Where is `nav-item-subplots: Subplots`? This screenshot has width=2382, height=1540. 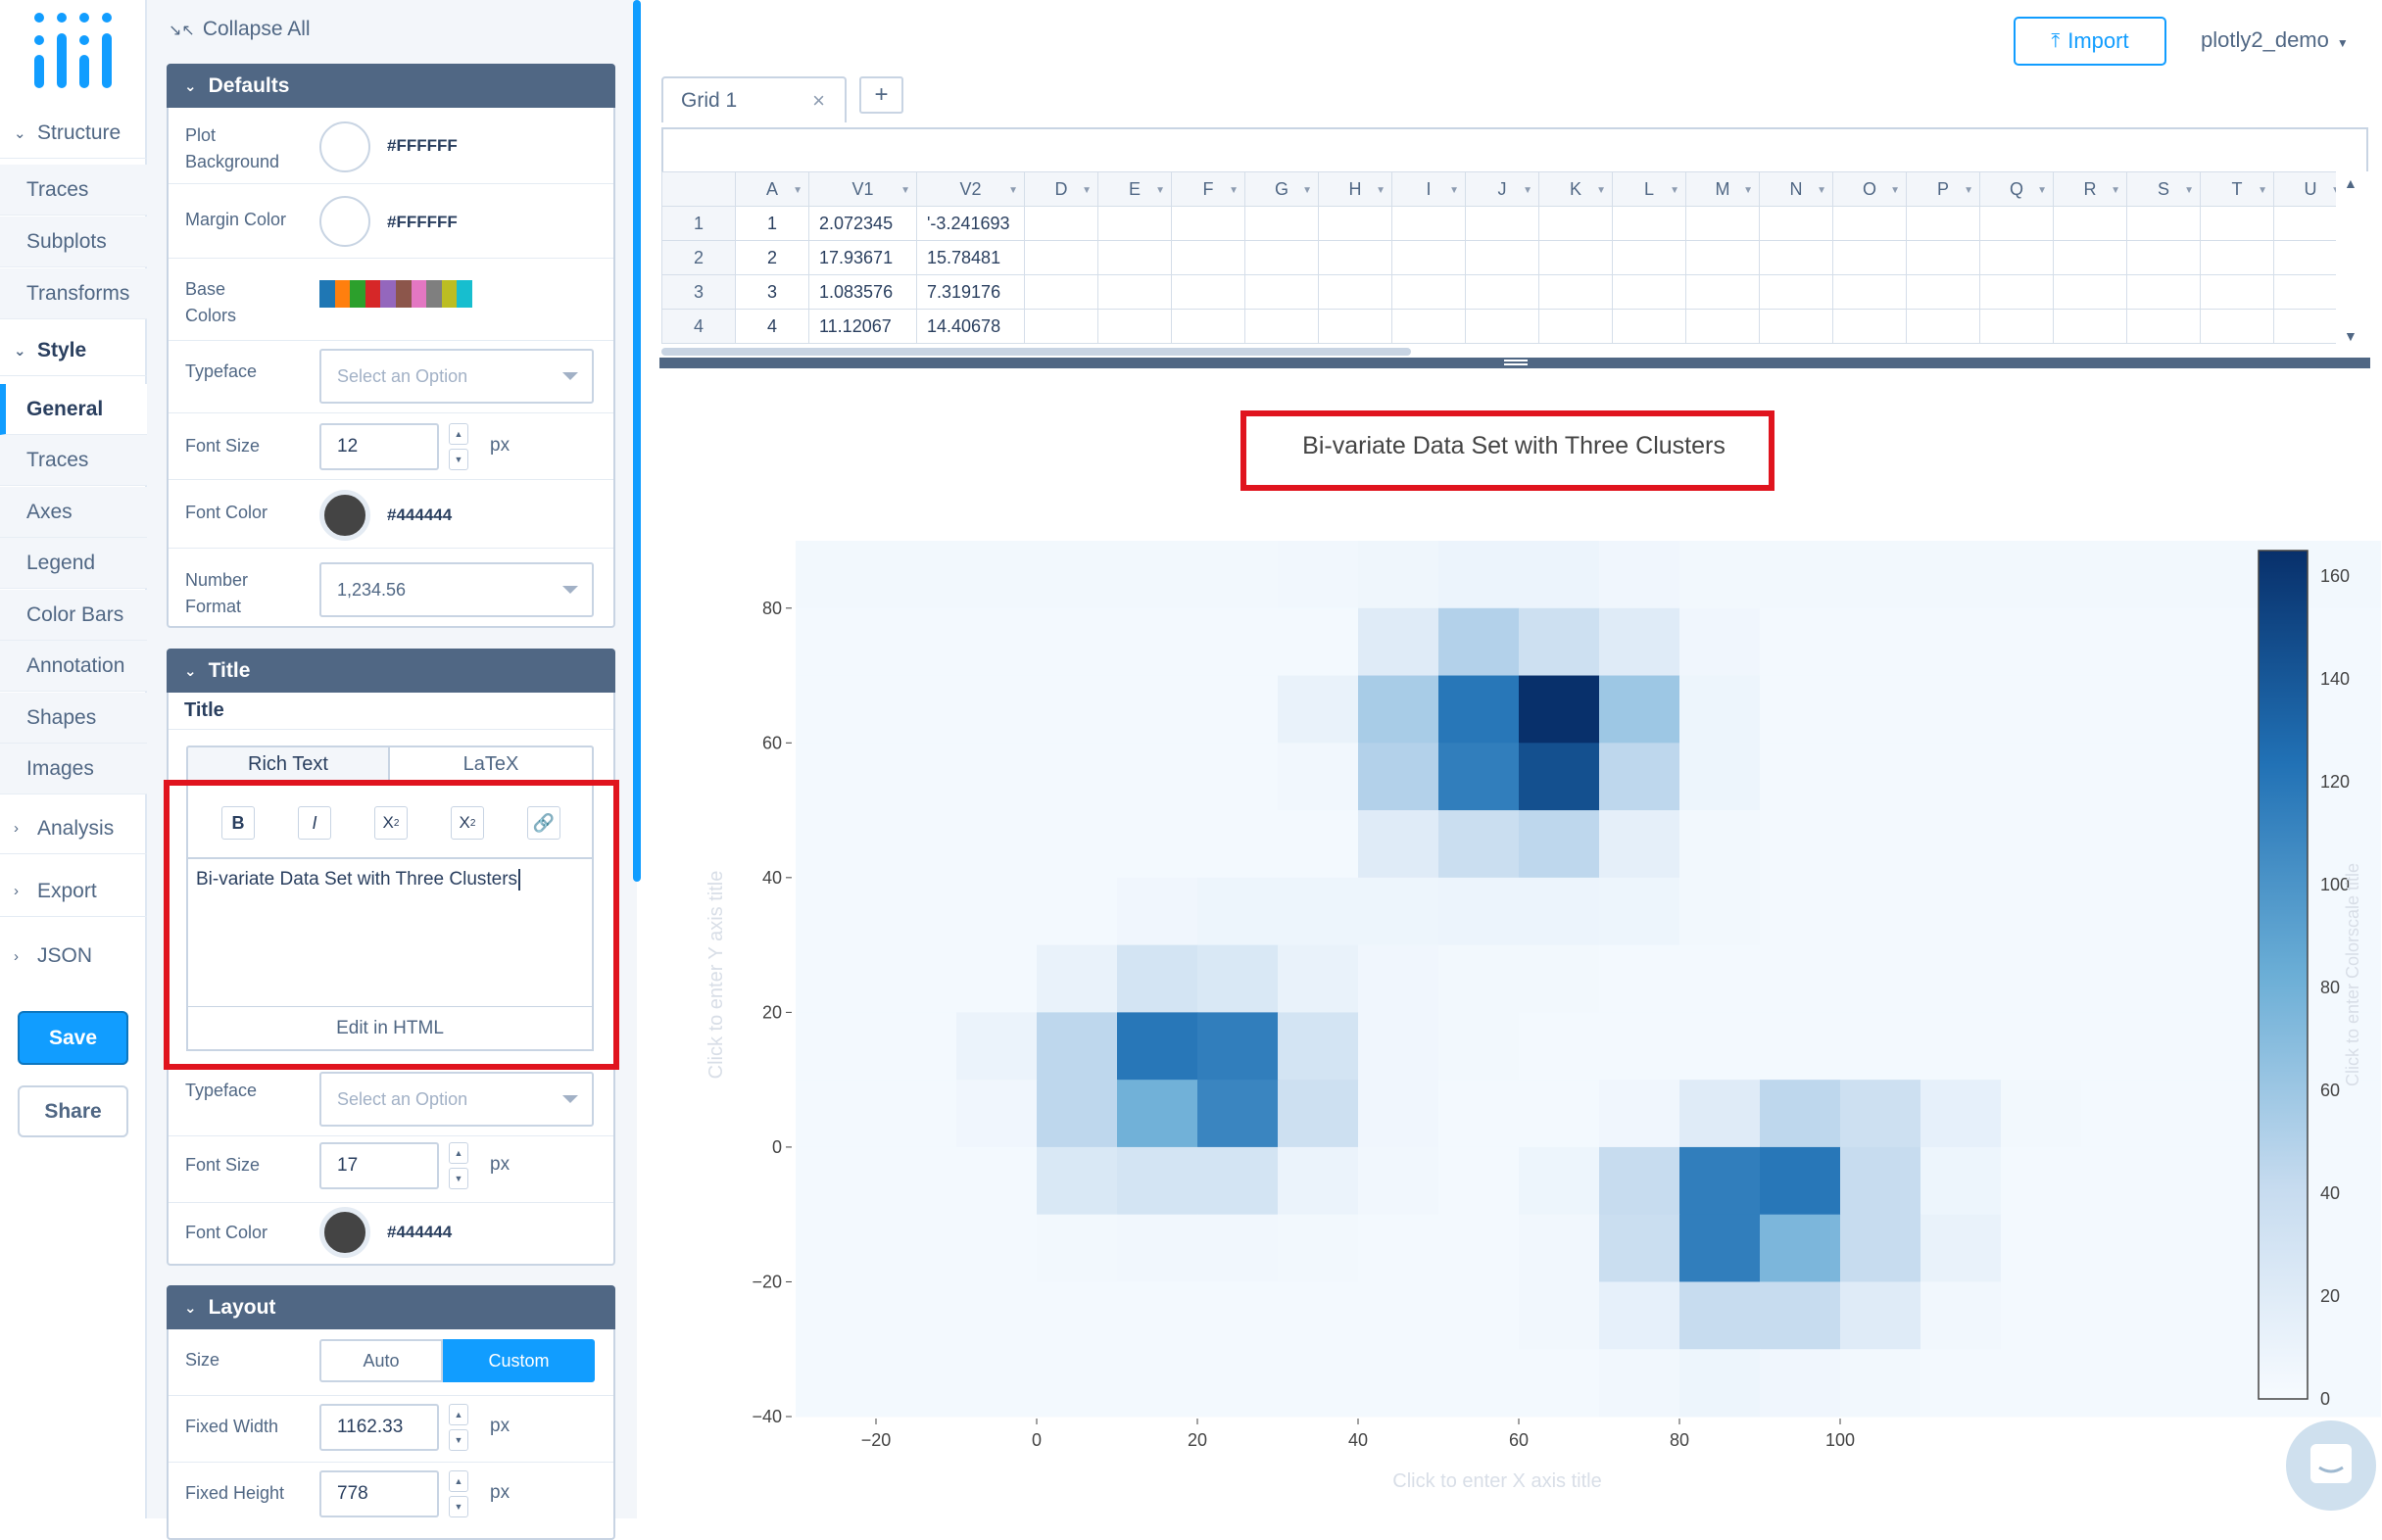
nav-item-subplots: Subplots is located at coordinates (73, 242).